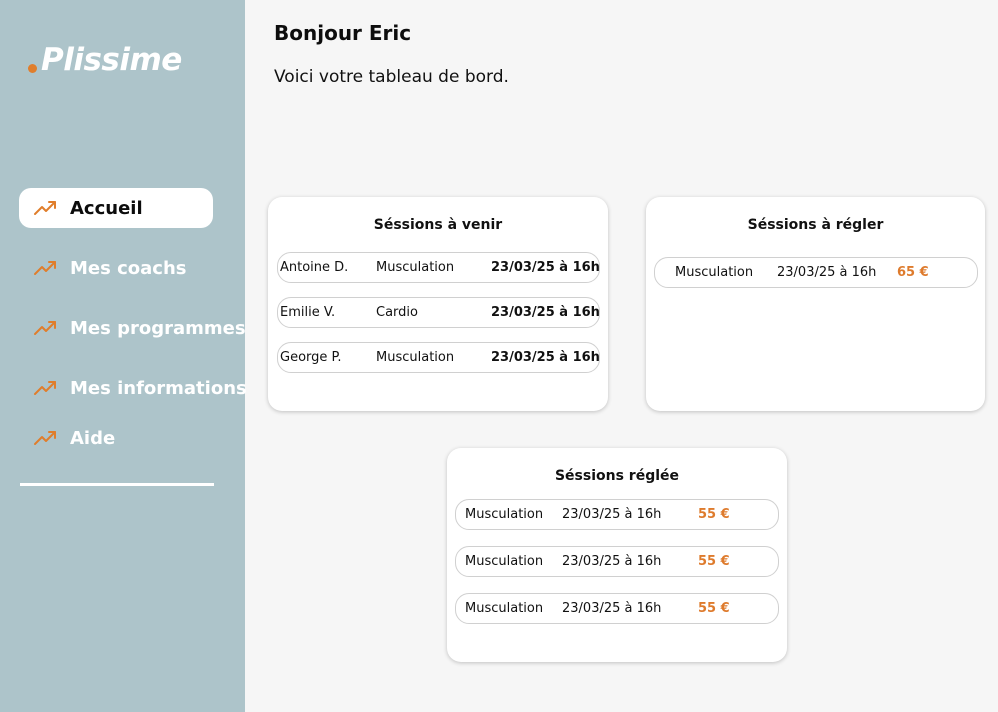 This screenshot has width=998, height=712. I want to click on coach-name: George P., so click(311, 357).